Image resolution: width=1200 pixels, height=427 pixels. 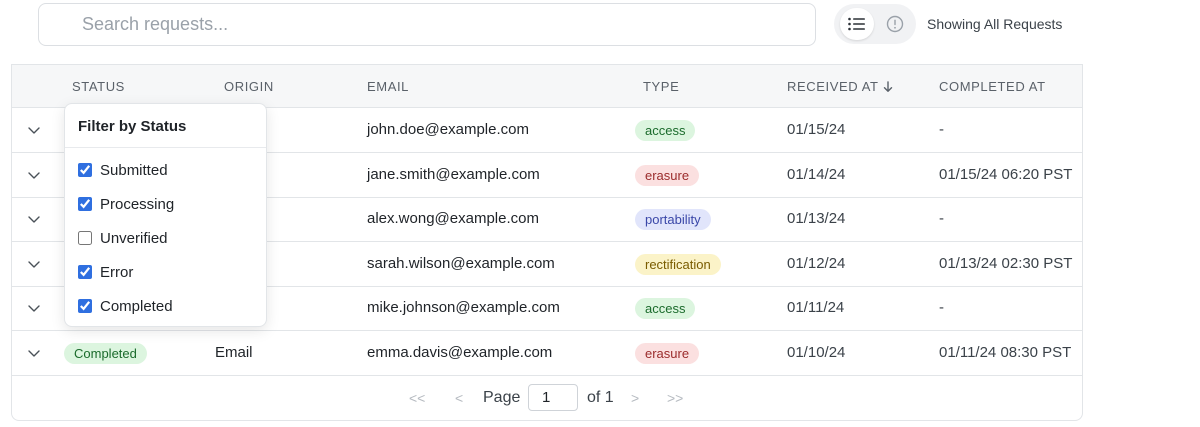 I want to click on issues-view-button, so click(x=895, y=24).